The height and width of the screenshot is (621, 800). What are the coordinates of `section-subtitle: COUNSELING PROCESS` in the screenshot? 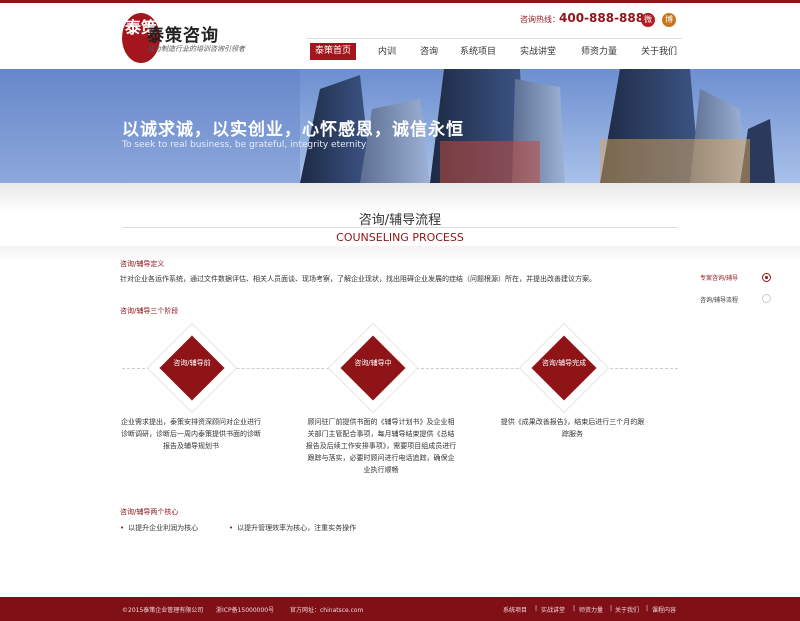 It's located at (400, 237).